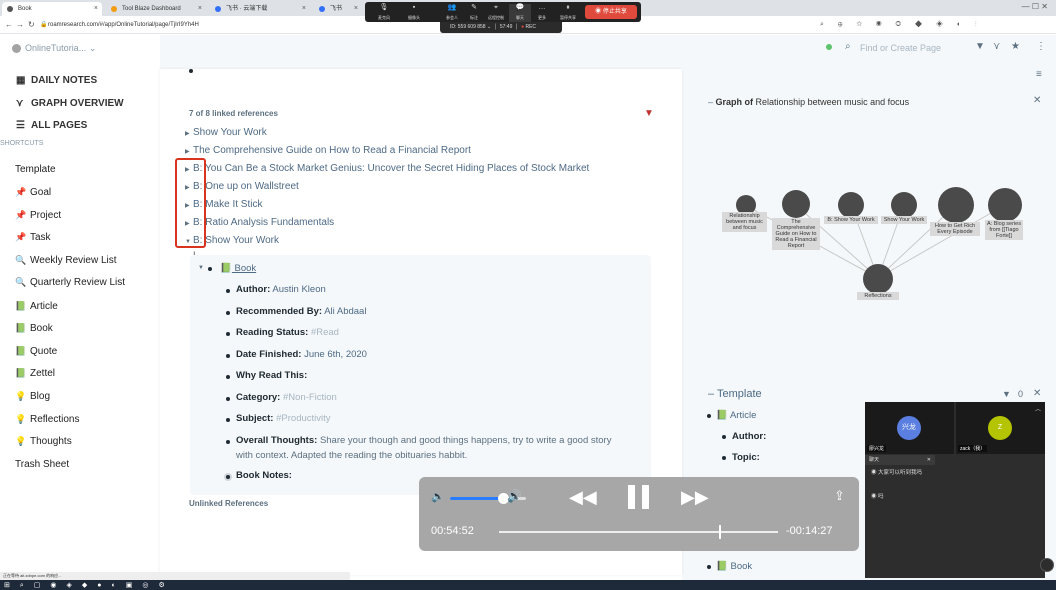  Describe the element at coordinates (253, 289) in the screenshot. I see `attribute-key: Author:` at that location.